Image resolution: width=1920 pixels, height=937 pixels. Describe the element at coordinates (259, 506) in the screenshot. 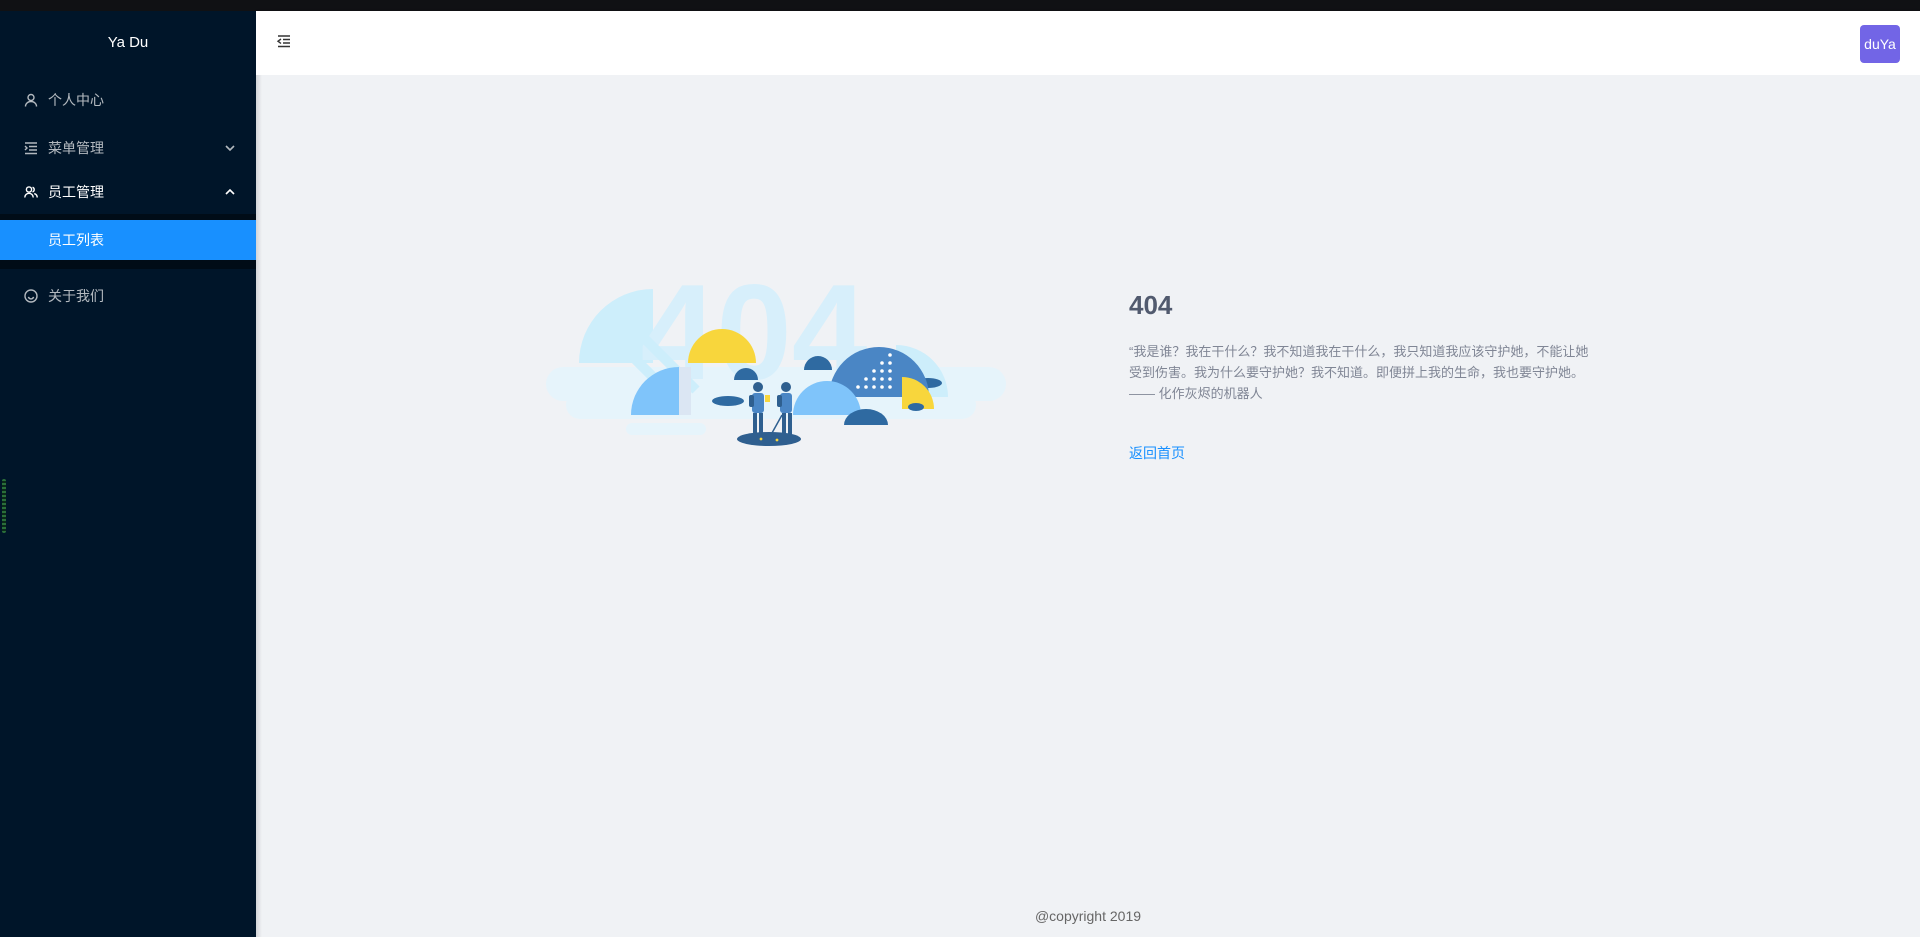

I see `sidebar-shadow` at that location.